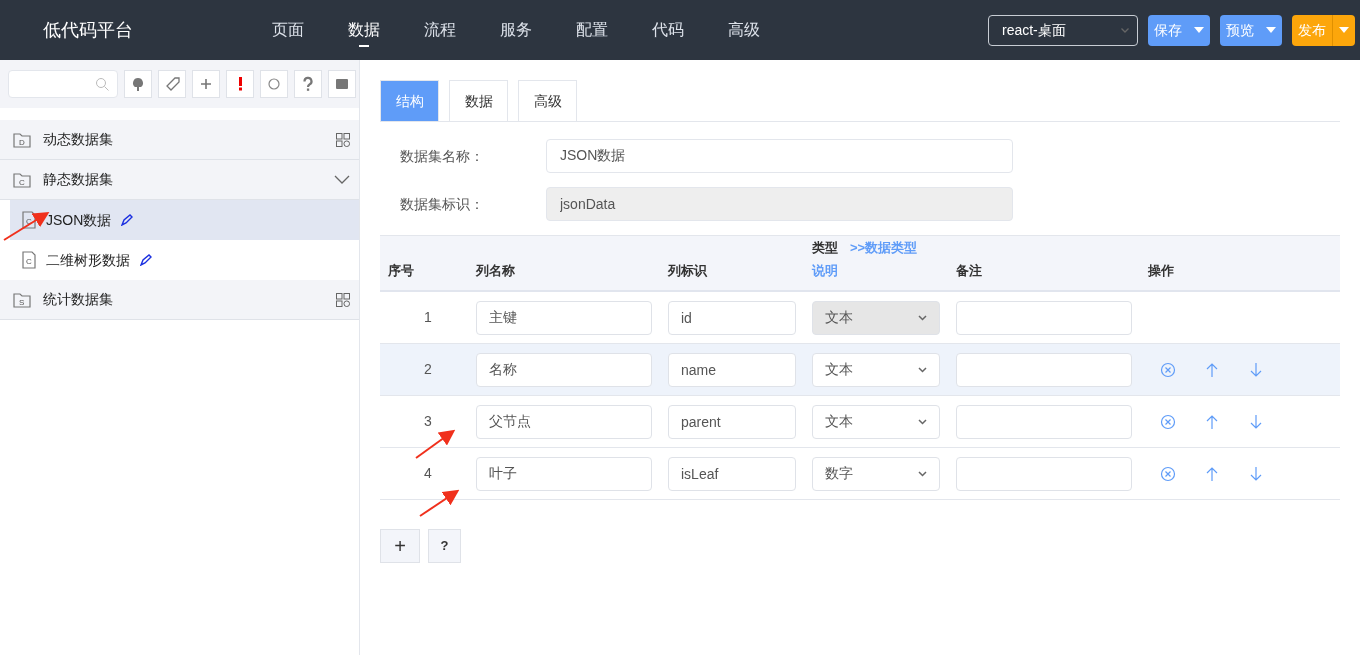 This screenshot has width=1360, height=655. I want to click on nav-tab: 服务, so click(516, 30).